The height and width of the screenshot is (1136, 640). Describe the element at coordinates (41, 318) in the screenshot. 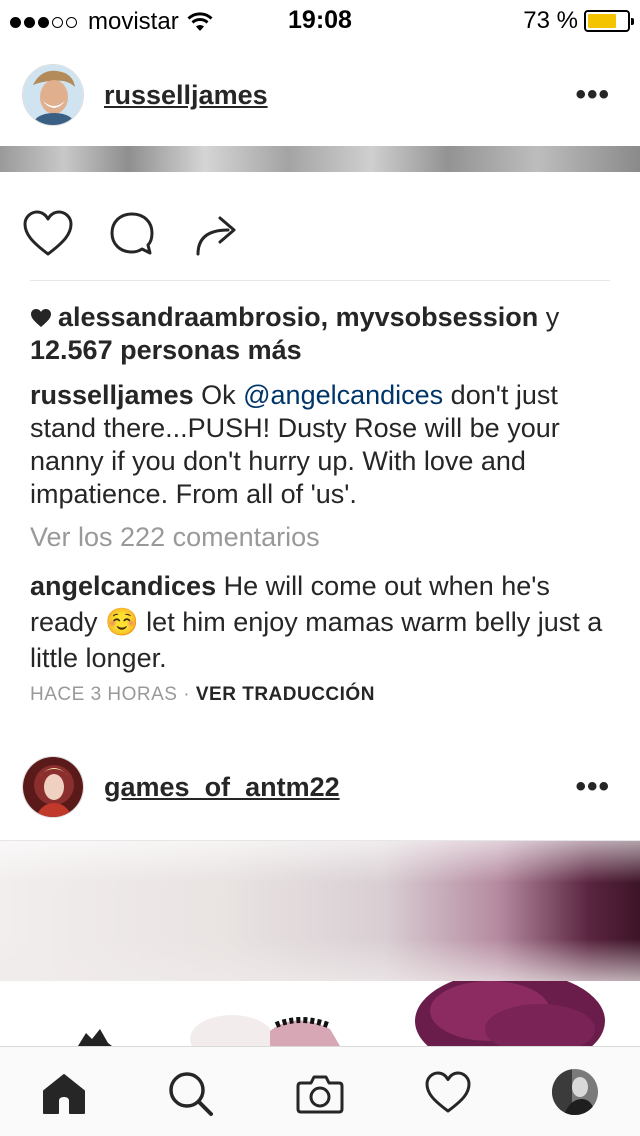

I see `likes-heart-icon` at that location.